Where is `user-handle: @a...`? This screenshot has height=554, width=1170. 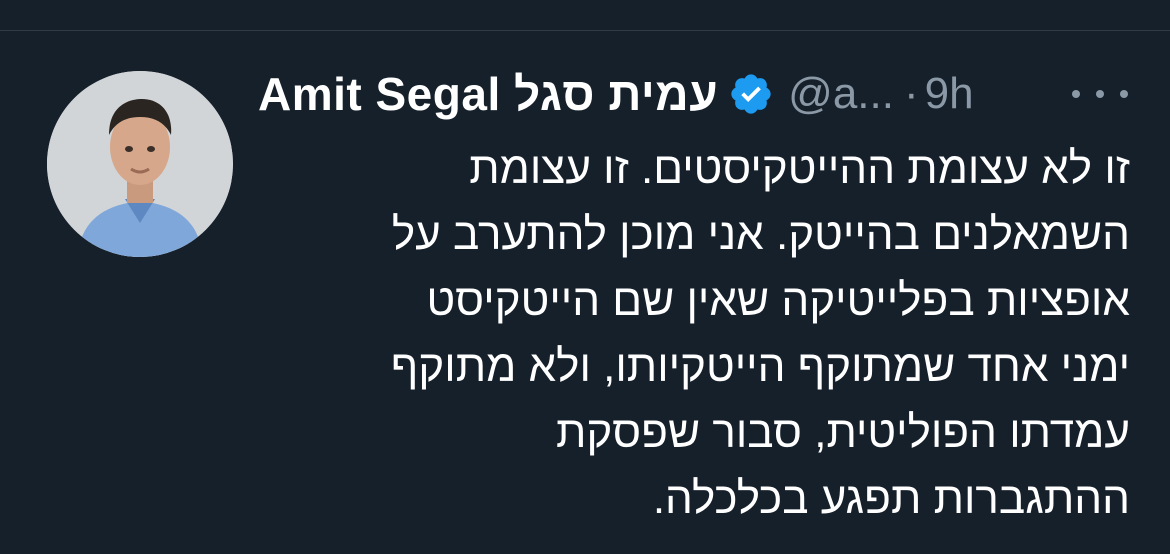 user-handle: @a... is located at coordinates (841, 94).